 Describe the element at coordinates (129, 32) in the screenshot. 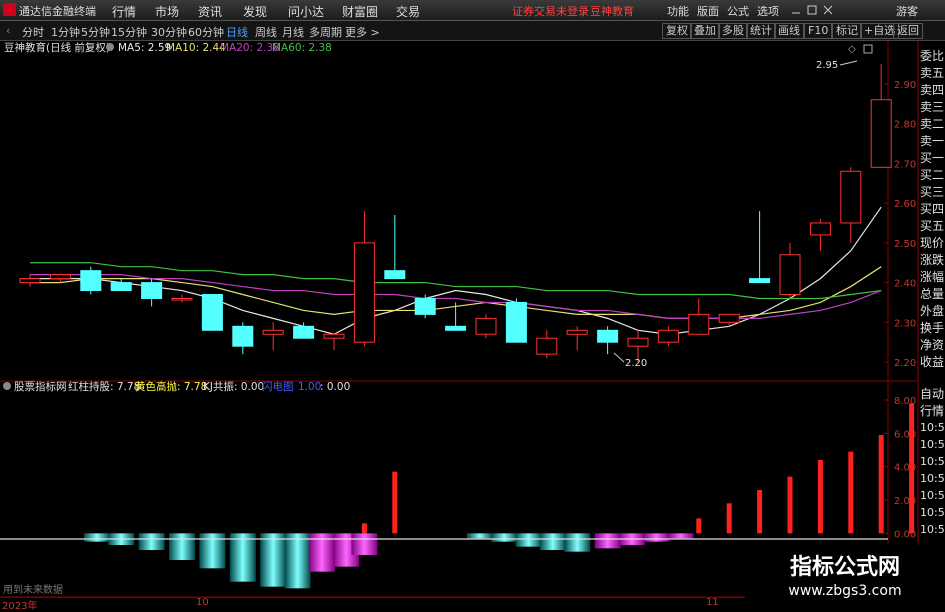

I see `period-tab: 15分钟` at that location.